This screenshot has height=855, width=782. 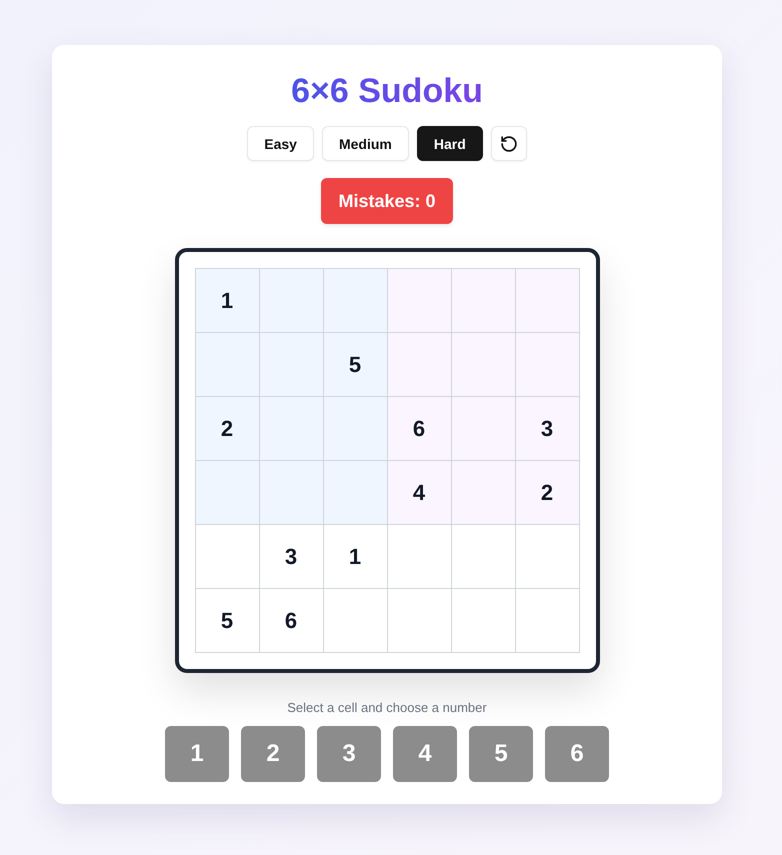 I want to click on reset-button, so click(x=508, y=143).